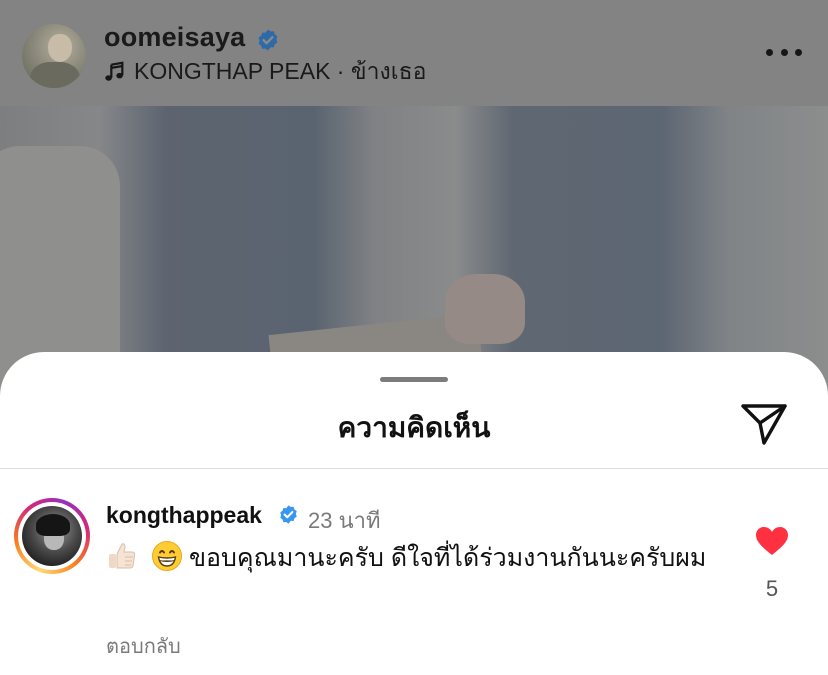 This screenshot has height=675, width=828. I want to click on sheet-divider, so click(414, 468).